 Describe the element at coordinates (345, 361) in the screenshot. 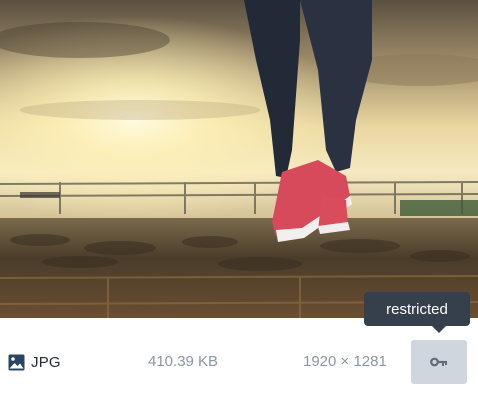

I see `image-dimensions: 1920 × 1281` at that location.